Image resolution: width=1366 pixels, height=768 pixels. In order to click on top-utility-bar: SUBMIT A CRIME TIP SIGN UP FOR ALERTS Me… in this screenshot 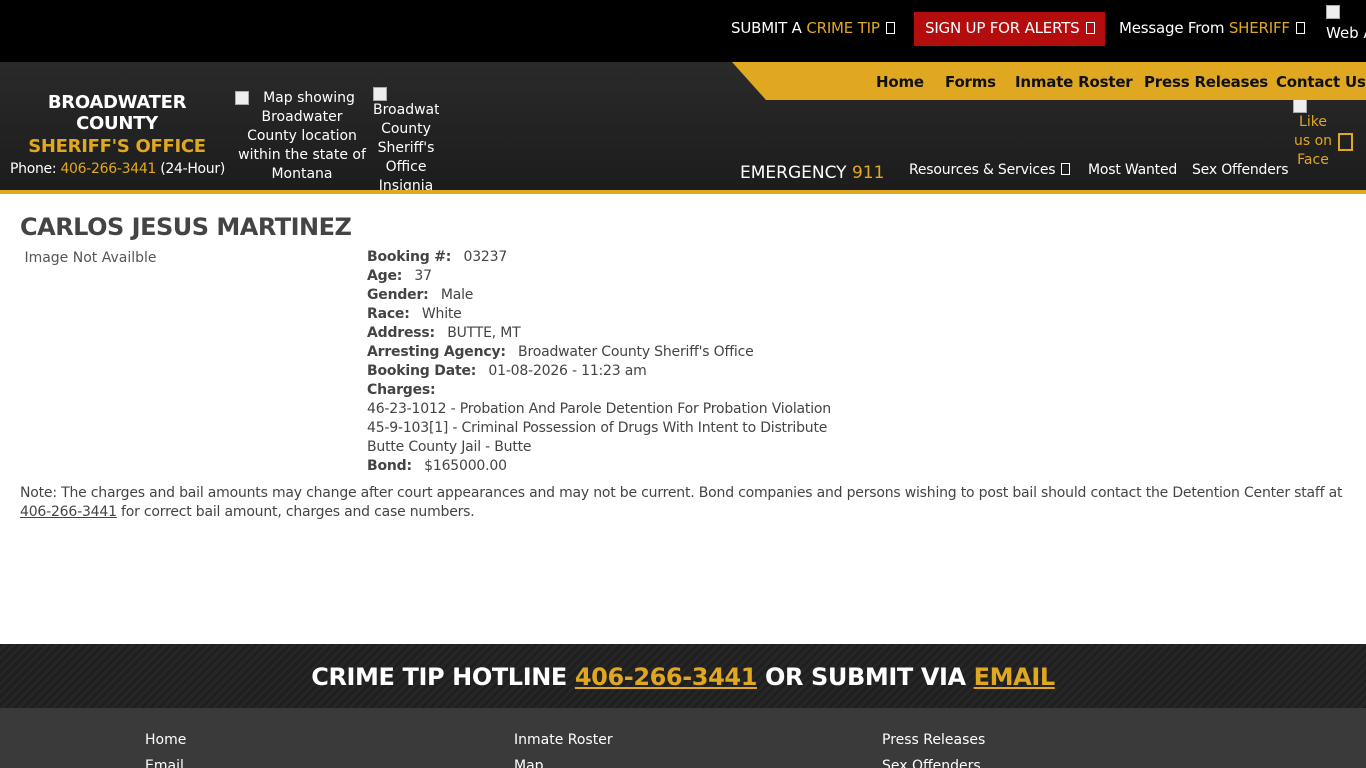, I will do `click(683, 31)`.